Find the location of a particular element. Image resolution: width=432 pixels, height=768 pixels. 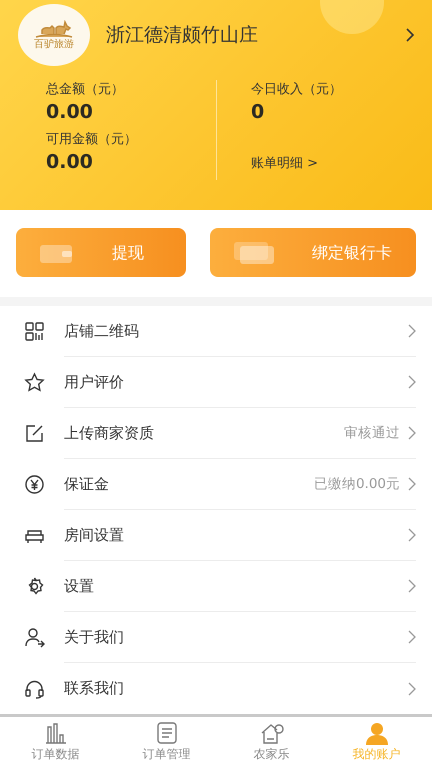

qr-code-icon is located at coordinates (34, 331).